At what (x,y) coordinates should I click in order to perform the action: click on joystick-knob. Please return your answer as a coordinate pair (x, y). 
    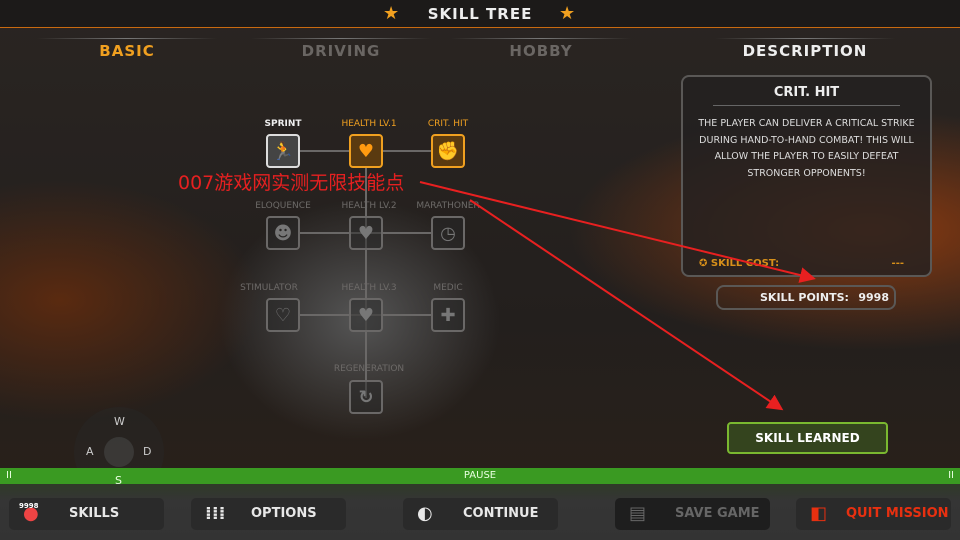
    Looking at the image, I should click on (119, 452).